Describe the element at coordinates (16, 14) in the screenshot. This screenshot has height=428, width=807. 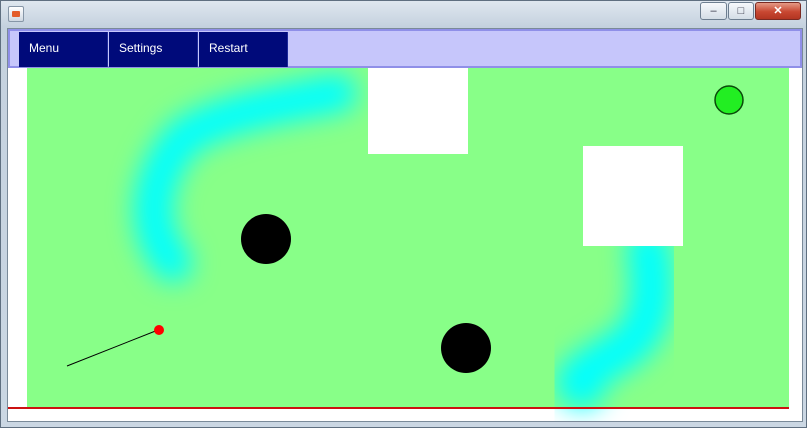
I see `java-app-icon` at that location.